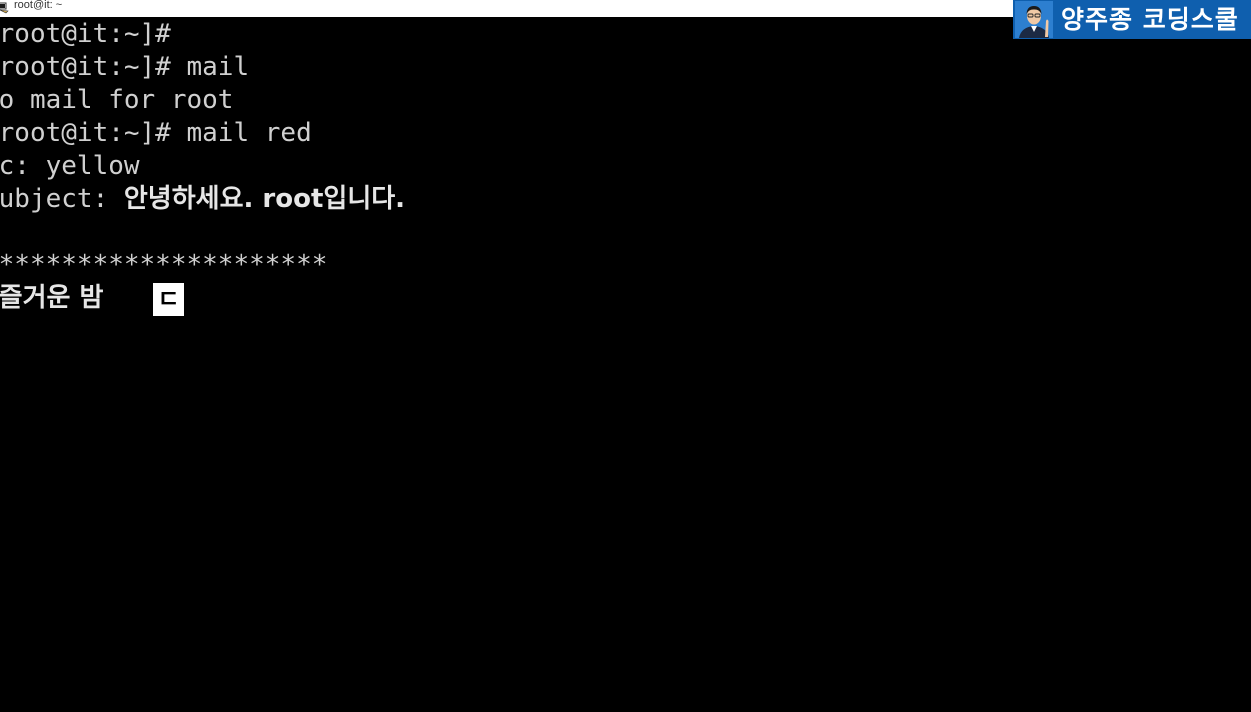 The image size is (1251, 712). Describe the element at coordinates (1034, 19) in the screenshot. I see `avatar` at that location.